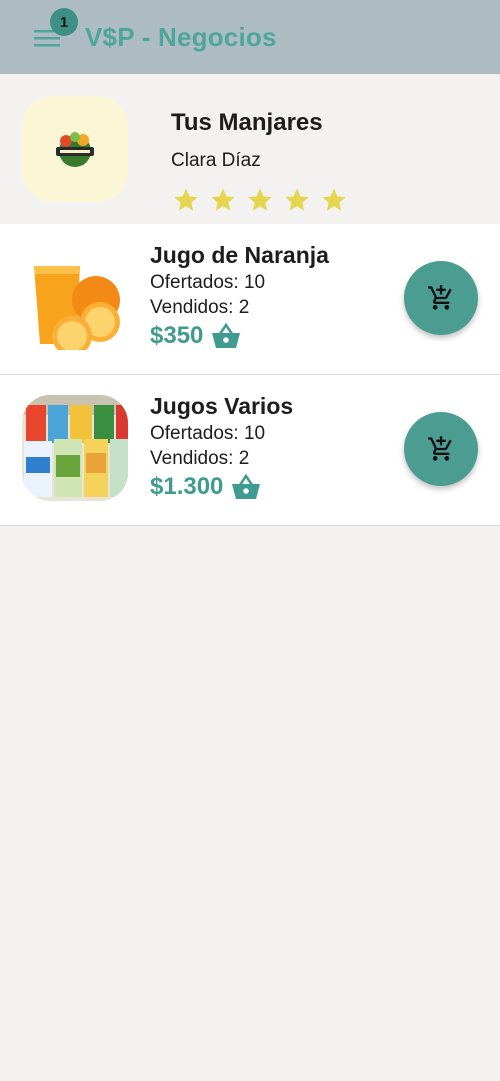  Describe the element at coordinates (177, 335) in the screenshot. I see `product-price: $350` at that location.